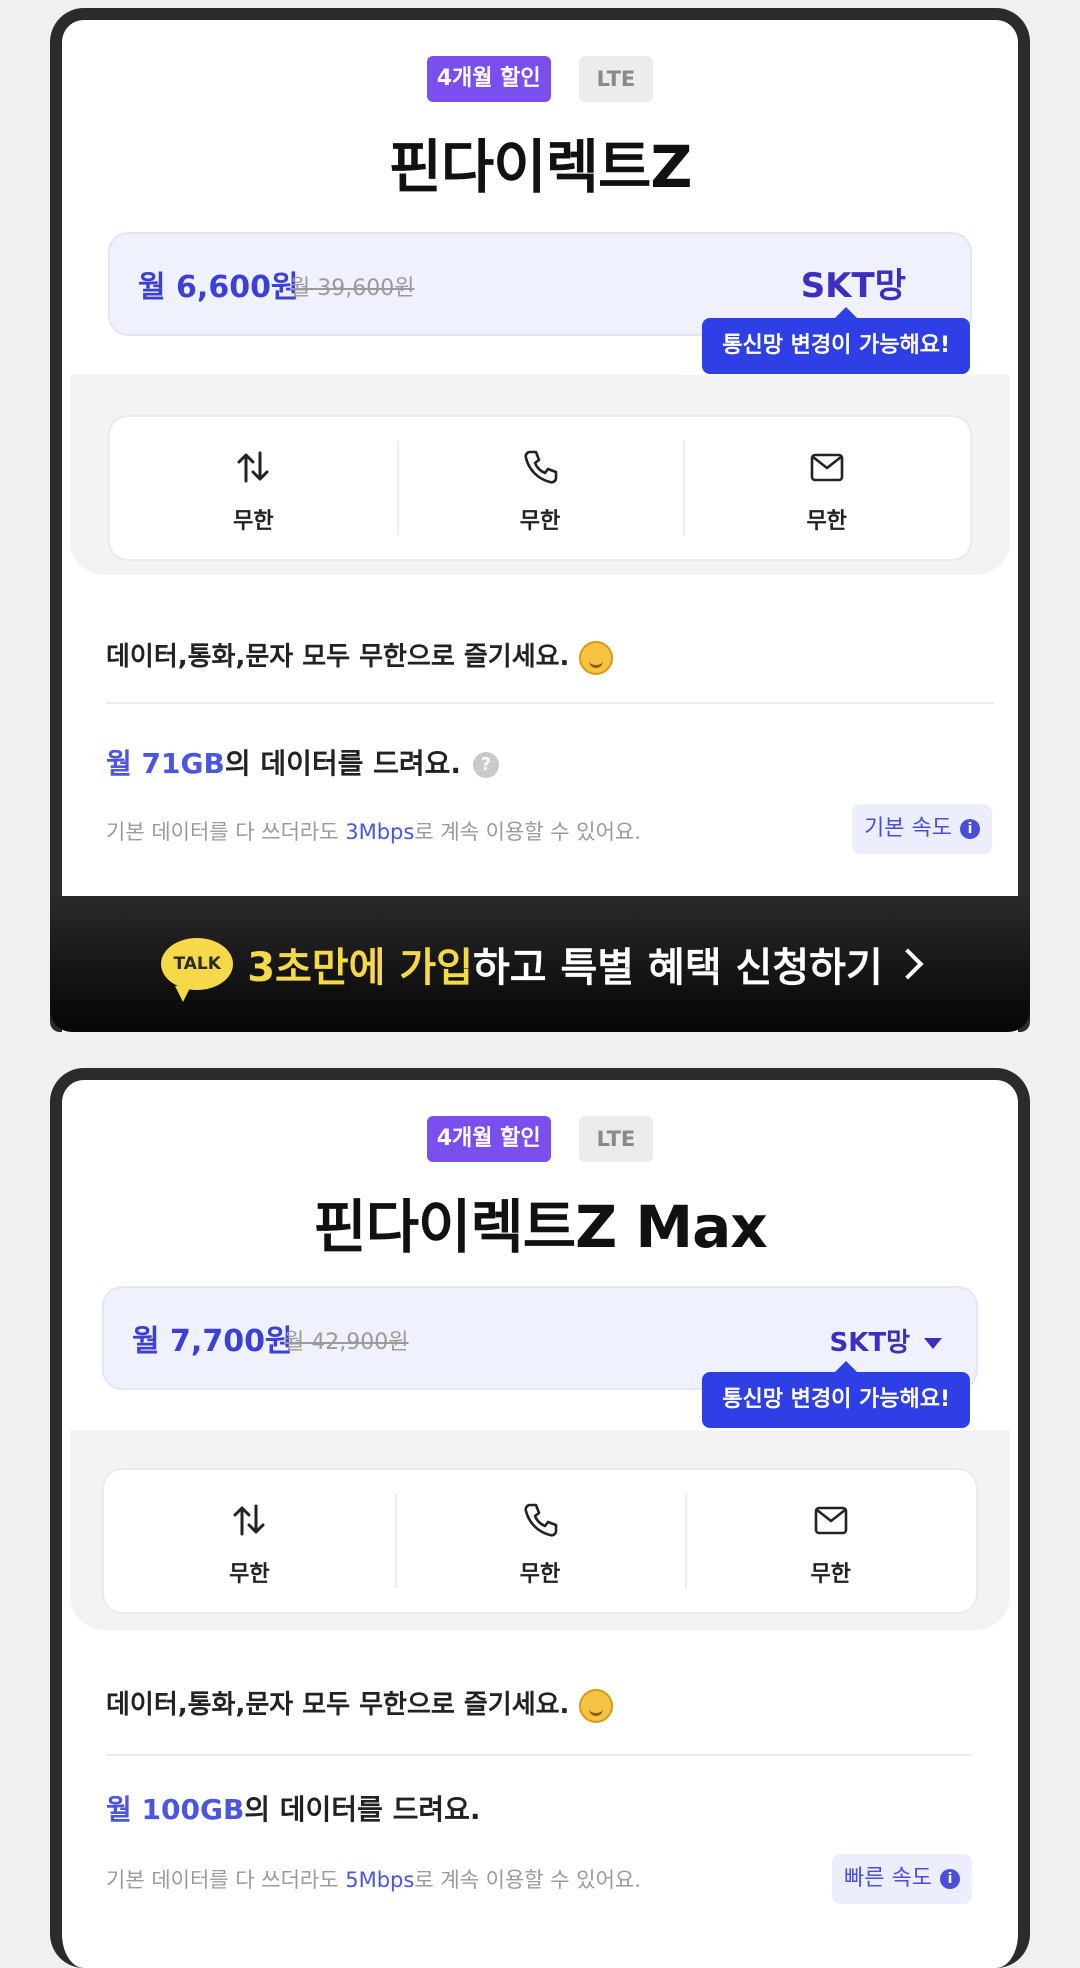 The width and height of the screenshot is (1080, 1968). Describe the element at coordinates (908, 964) in the screenshot. I see `chevron-right-icon` at that location.